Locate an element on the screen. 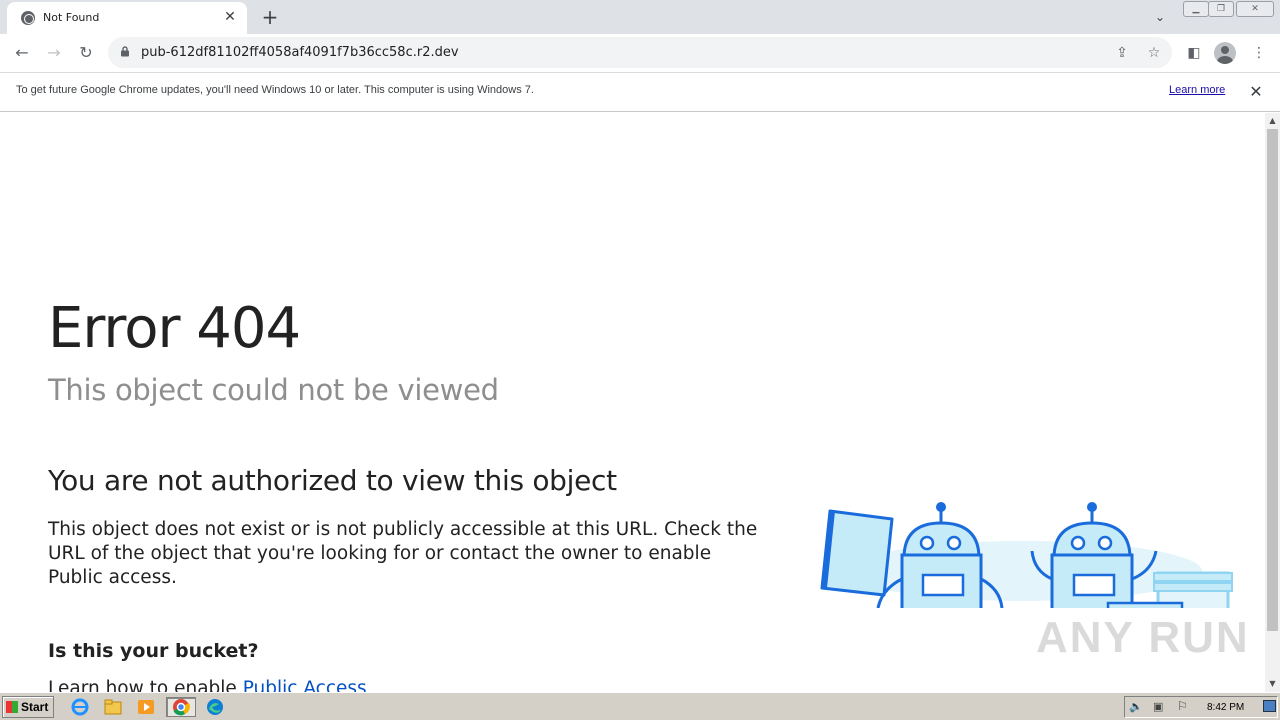 The height and width of the screenshot is (720, 1280). sidepanel-icon: ◧ is located at coordinates (1194, 53).